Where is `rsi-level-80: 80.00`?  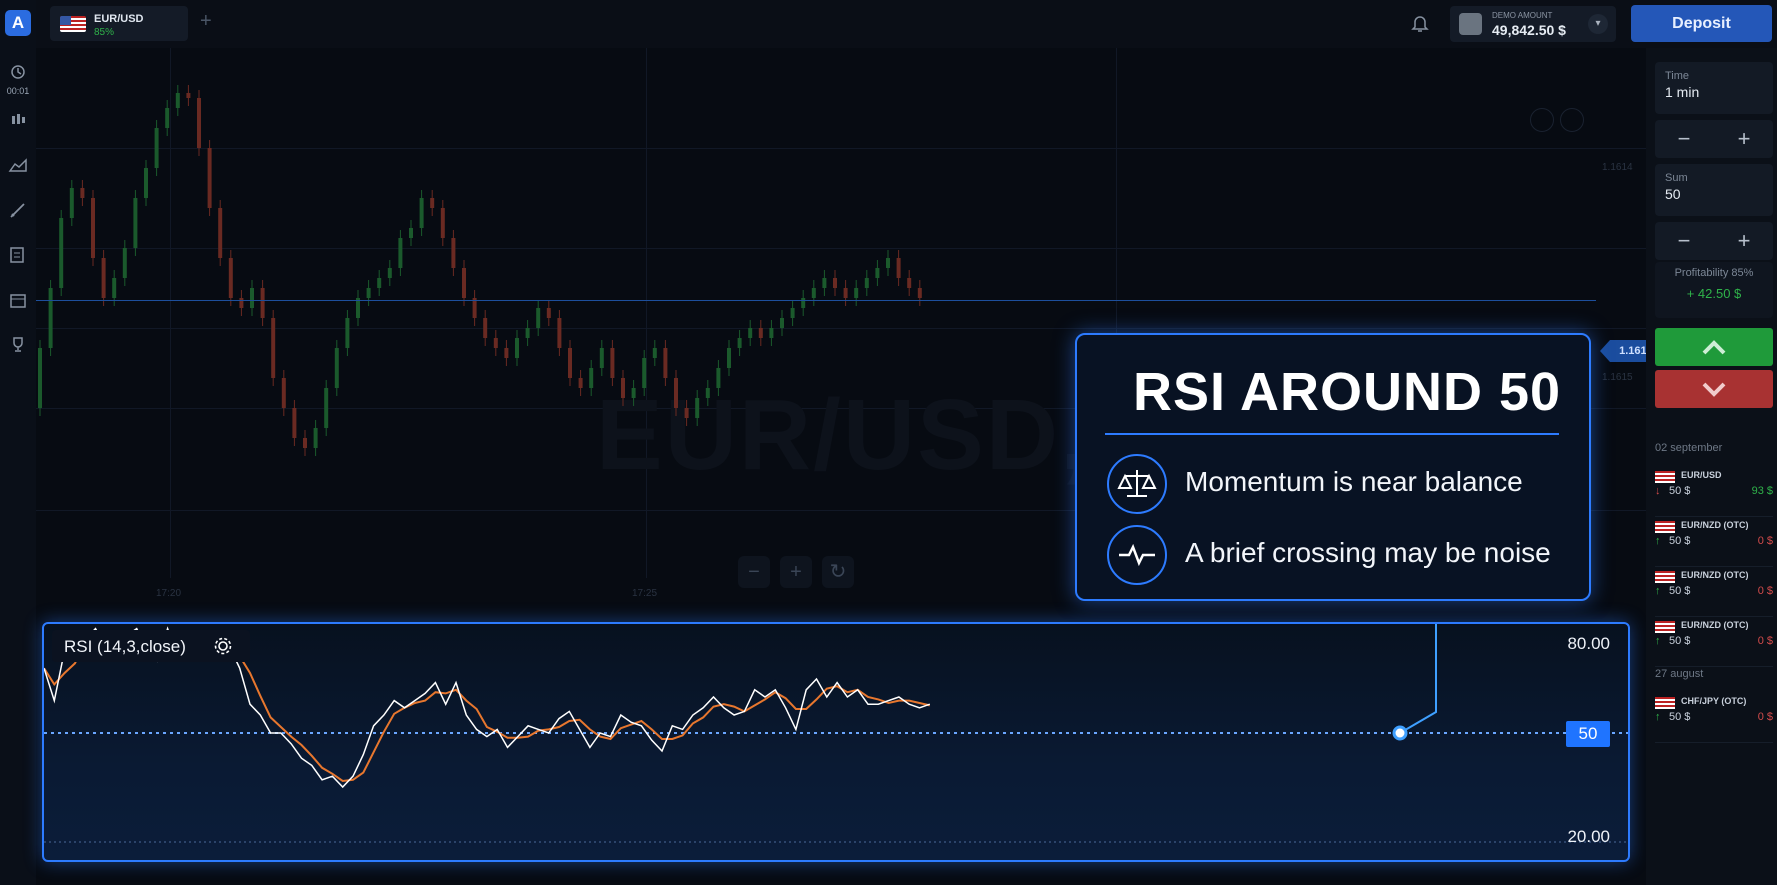 rsi-level-80: 80.00 is located at coordinates (1588, 643).